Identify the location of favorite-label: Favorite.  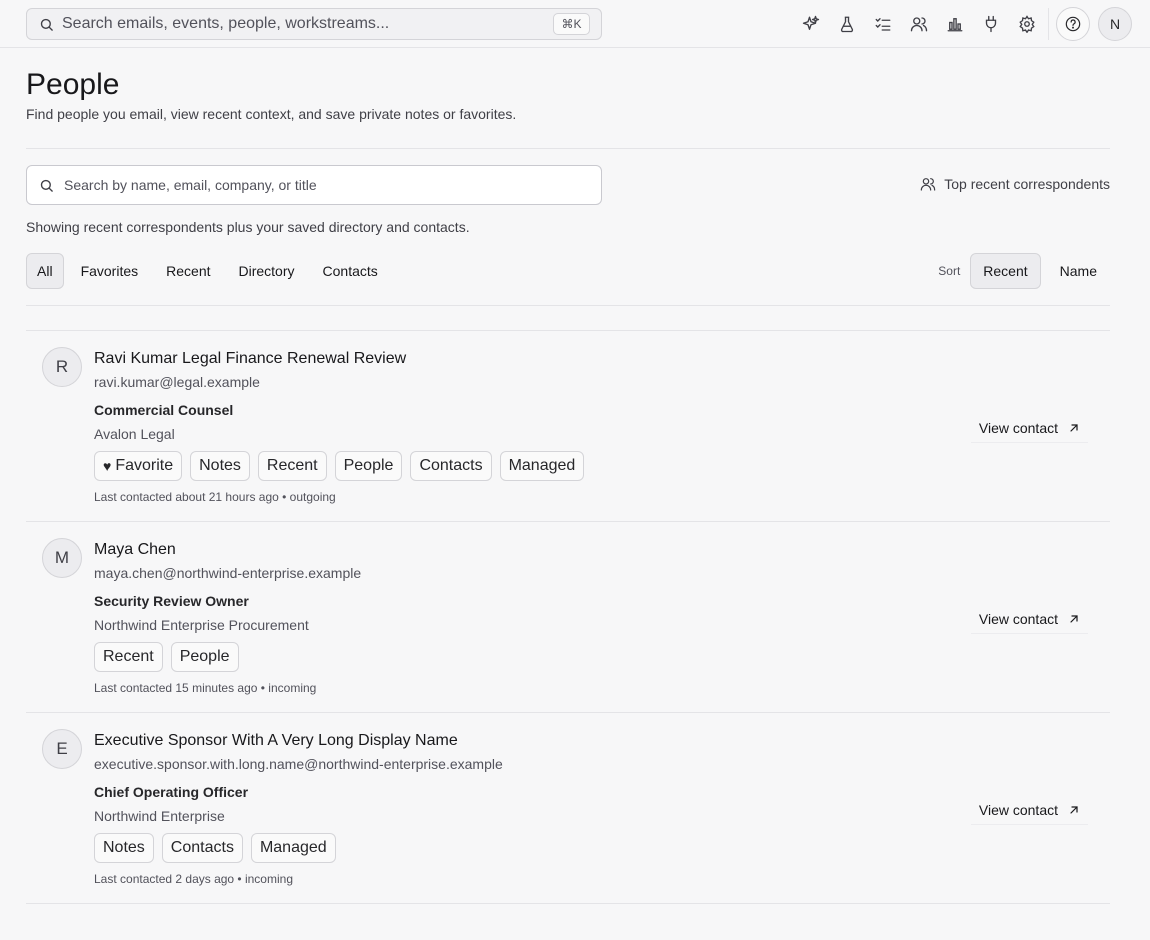
(144, 465).